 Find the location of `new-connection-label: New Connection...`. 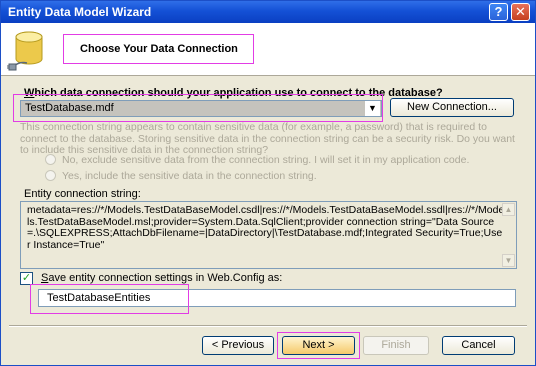

new-connection-label: New Connection... is located at coordinates (452, 107).